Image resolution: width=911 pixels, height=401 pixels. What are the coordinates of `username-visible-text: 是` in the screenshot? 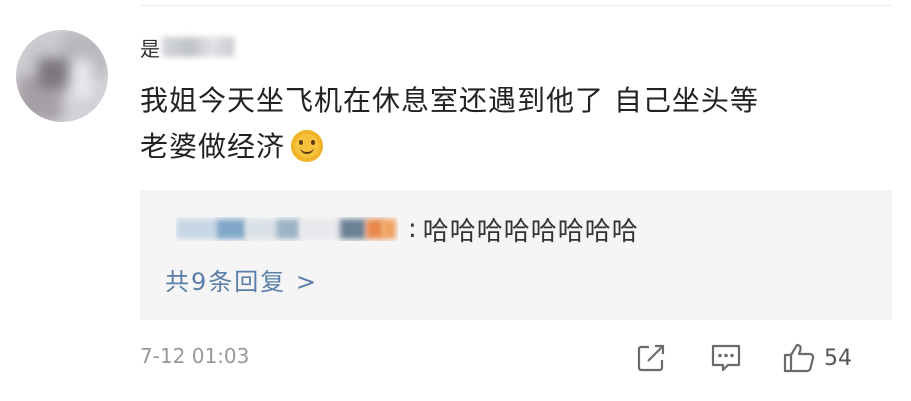 It's located at (150, 48).